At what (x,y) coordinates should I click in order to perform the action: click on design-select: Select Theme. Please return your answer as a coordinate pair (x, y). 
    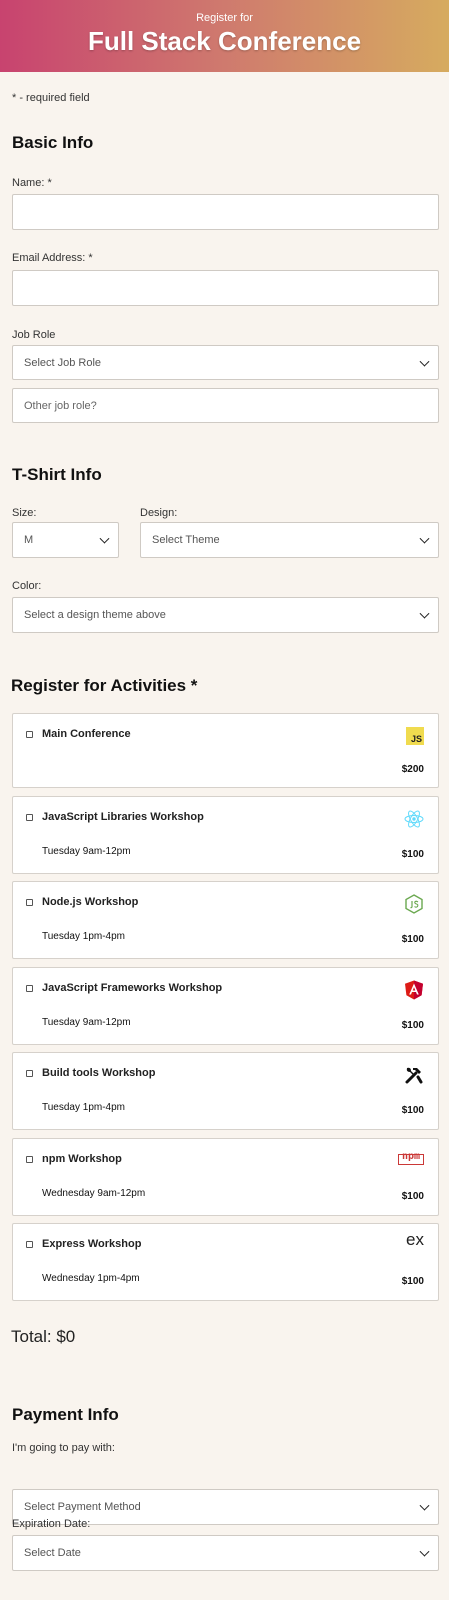
    Looking at the image, I should click on (289, 540).